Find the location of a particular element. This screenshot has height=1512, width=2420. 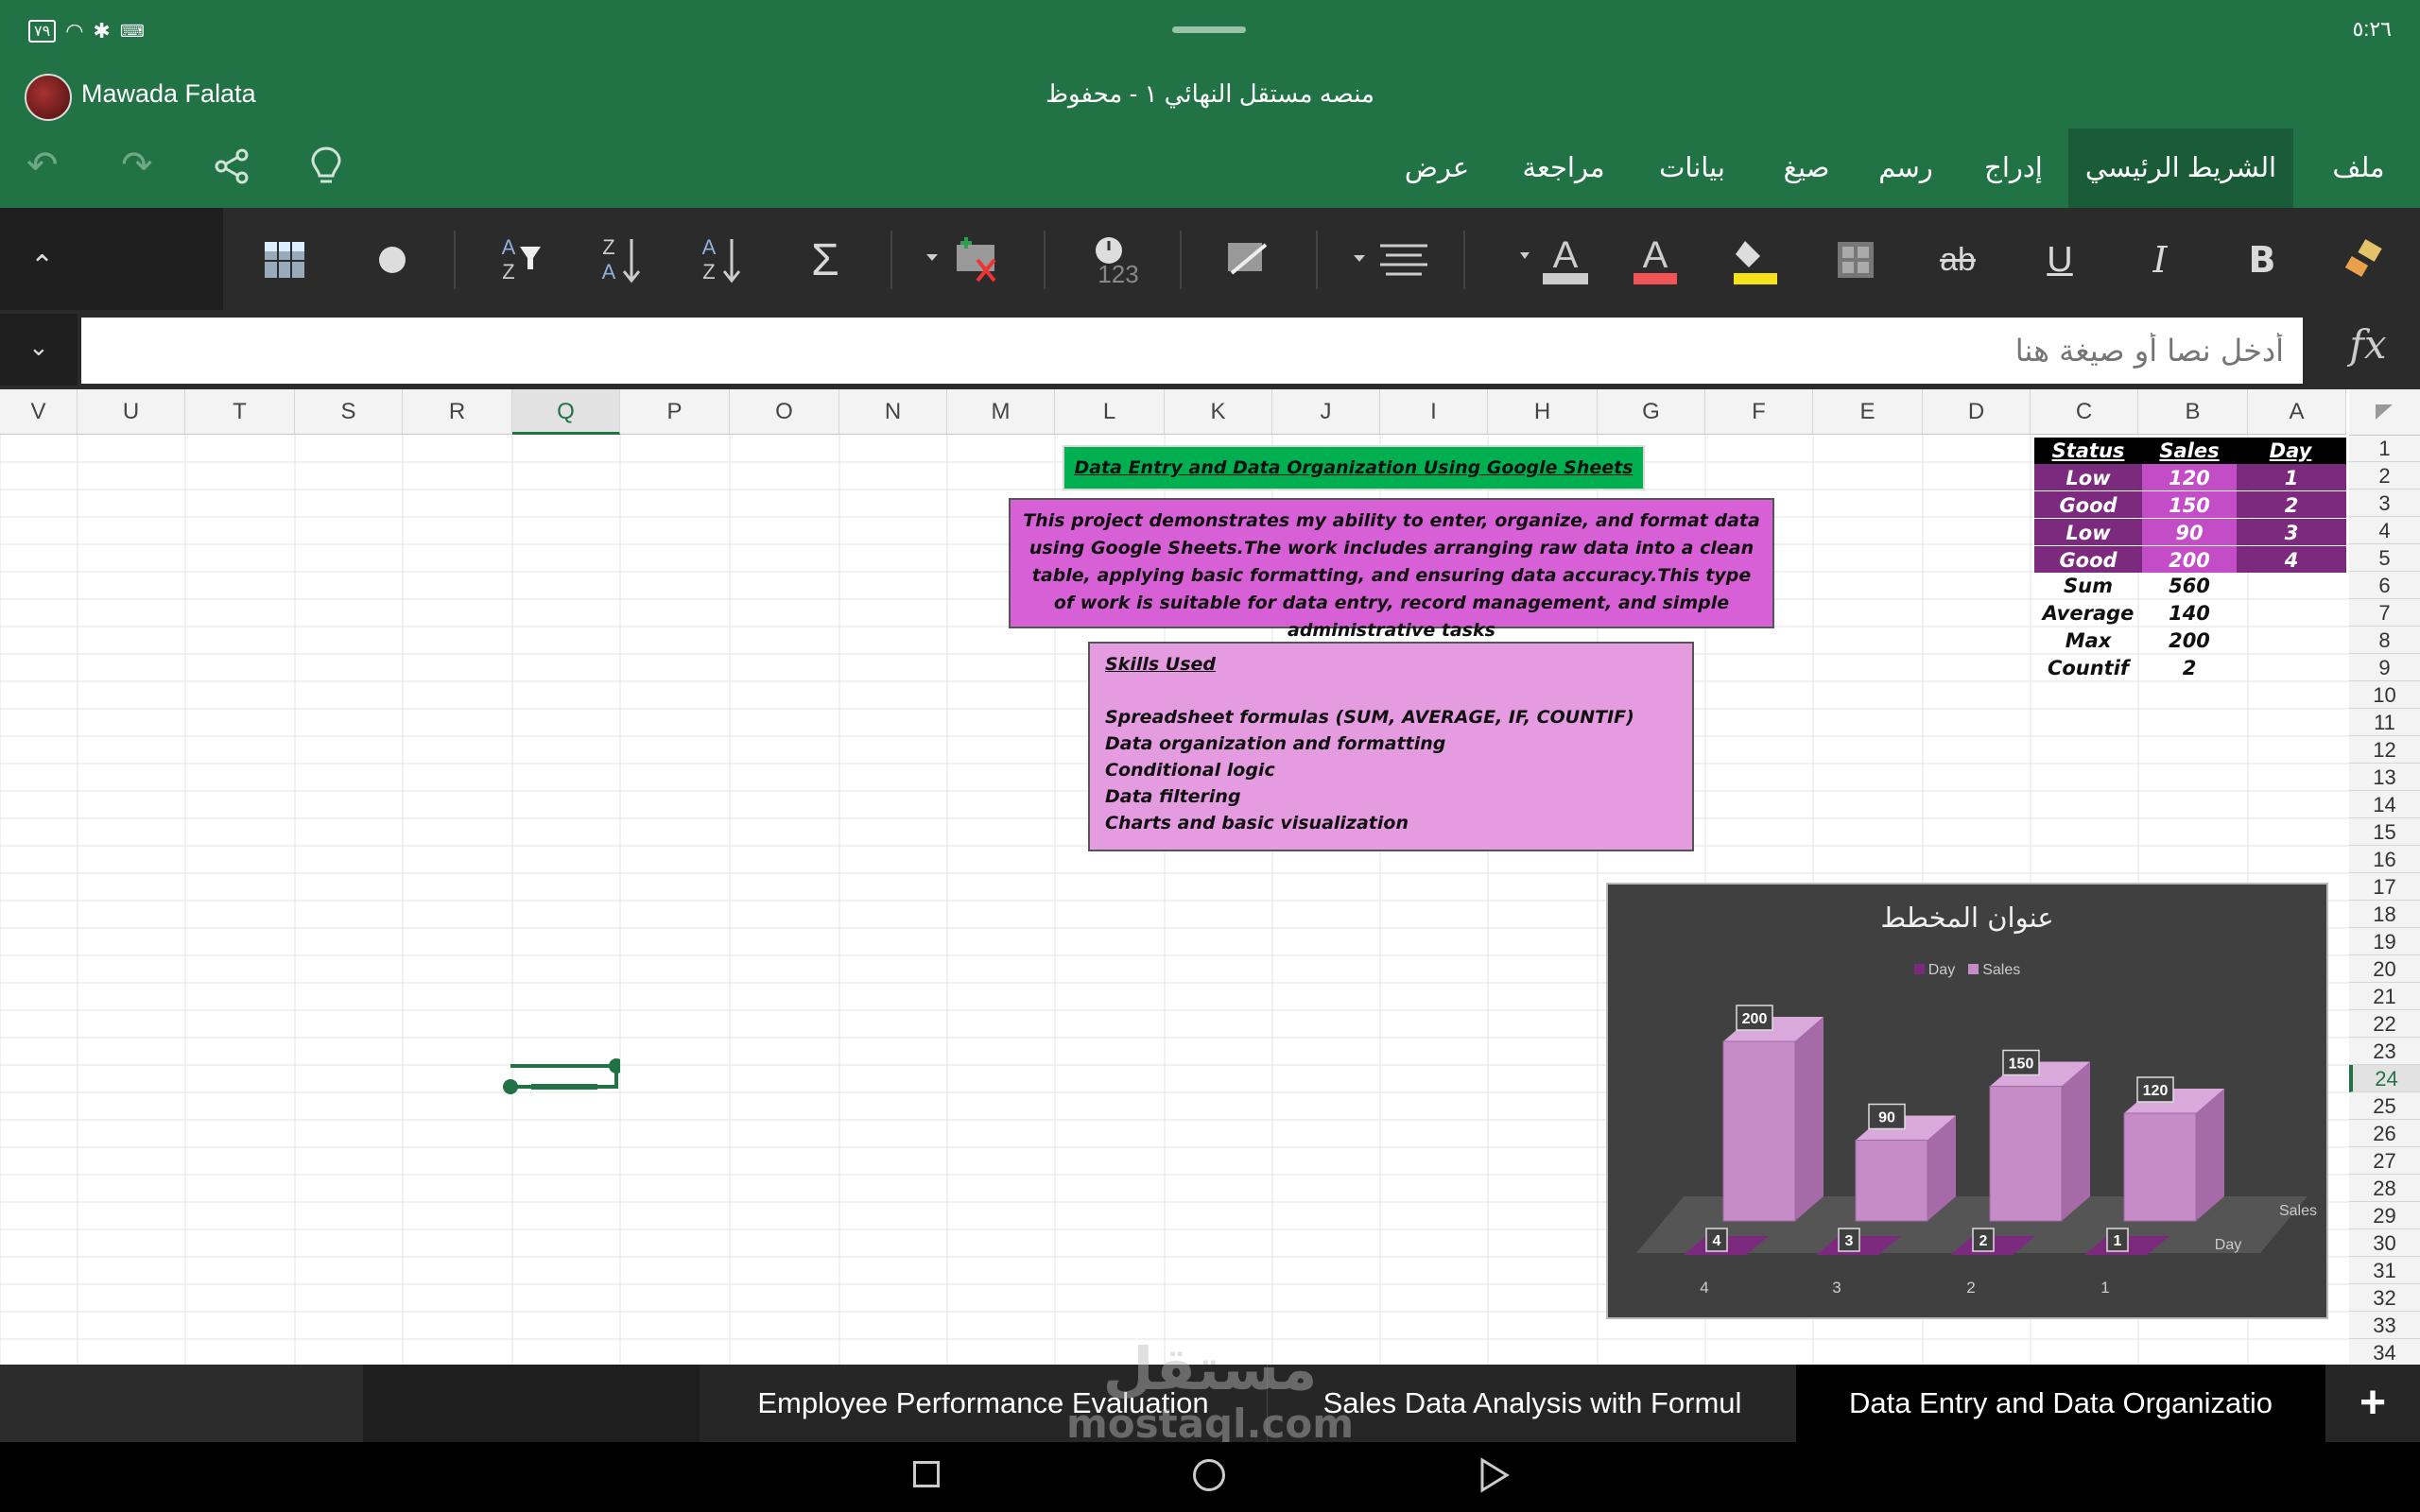

column-header-S: S is located at coordinates (349, 412).